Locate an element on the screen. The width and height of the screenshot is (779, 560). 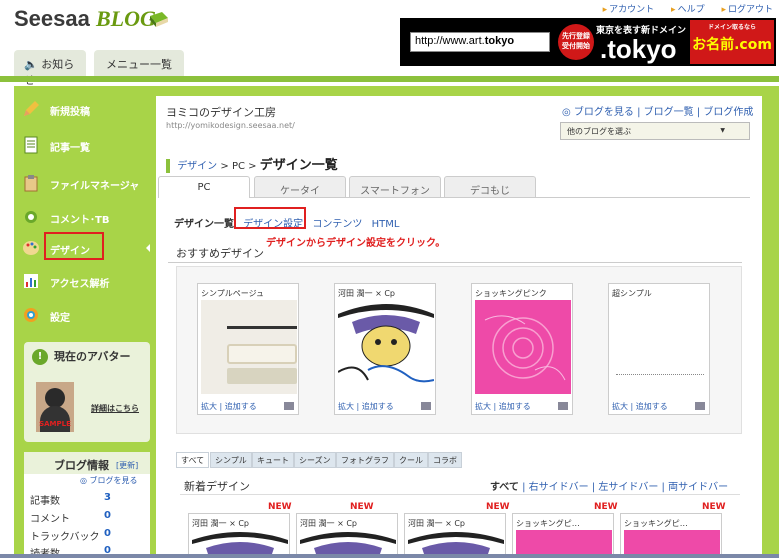
sidebar-item-comments: コメント･TB is located at coordinates (82, 217).